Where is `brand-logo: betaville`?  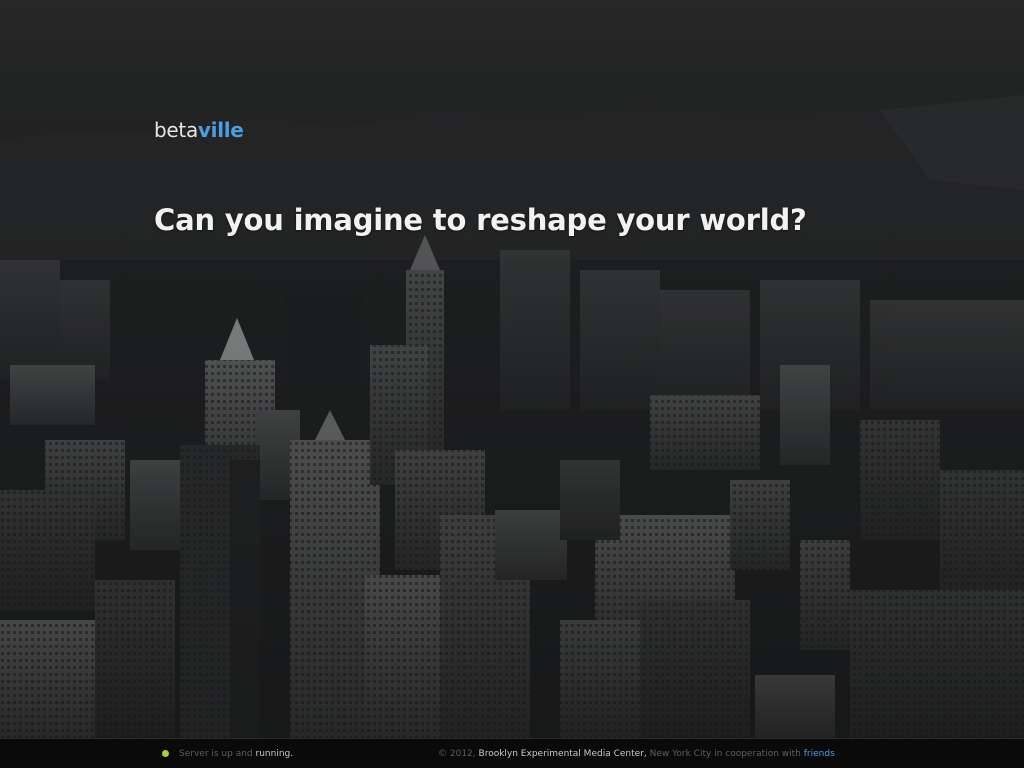
brand-logo: betaville is located at coordinates (199, 130).